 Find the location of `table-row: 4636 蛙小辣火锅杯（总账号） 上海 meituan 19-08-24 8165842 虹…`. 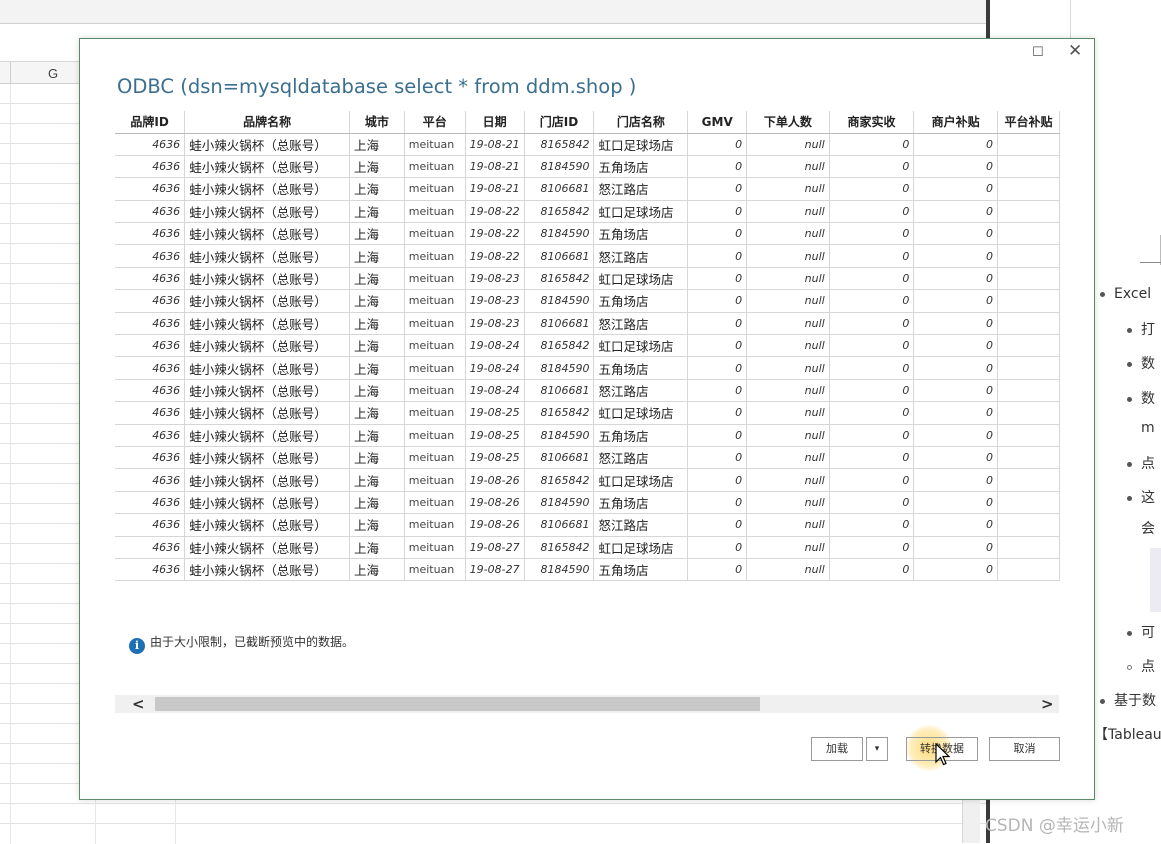

table-row: 4636 蛙小辣火锅杯（总账号） 上海 meituan 19-08-24 8165842 虹… is located at coordinates (587, 346).